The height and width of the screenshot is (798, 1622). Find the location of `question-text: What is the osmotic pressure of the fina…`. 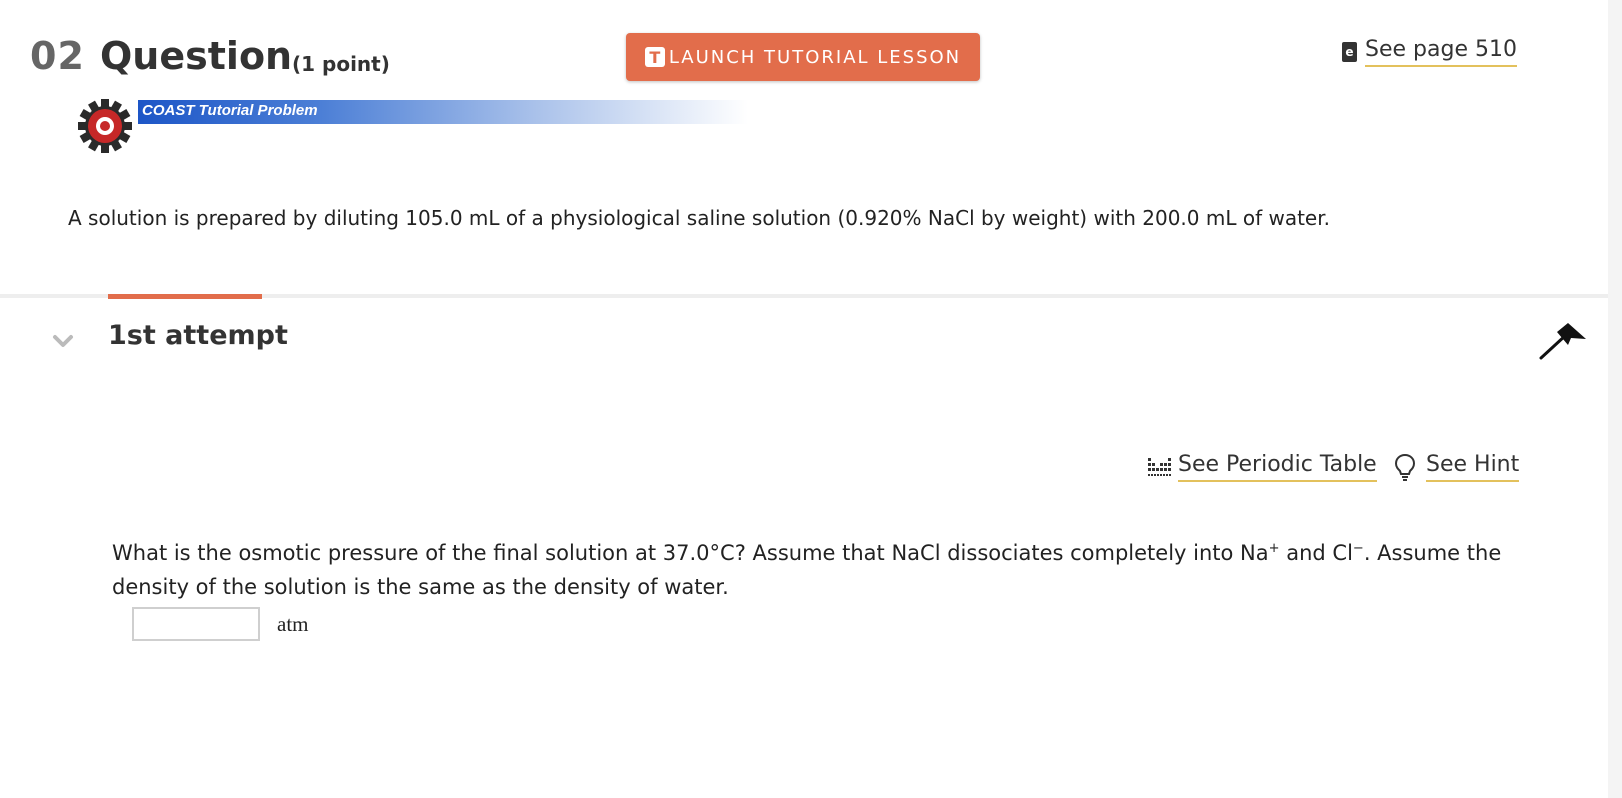

question-text: What is the osmotic pressure of the fina… is located at coordinates (822, 570).